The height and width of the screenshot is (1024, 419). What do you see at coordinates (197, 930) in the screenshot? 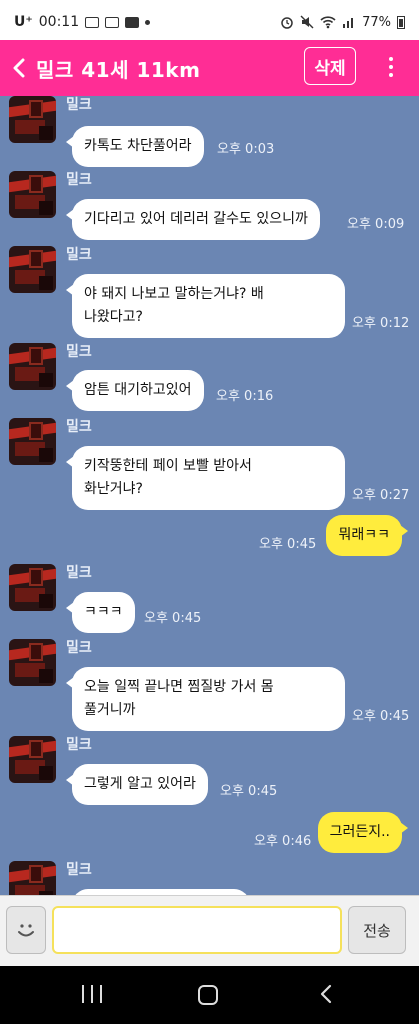
I see `message-input` at bounding box center [197, 930].